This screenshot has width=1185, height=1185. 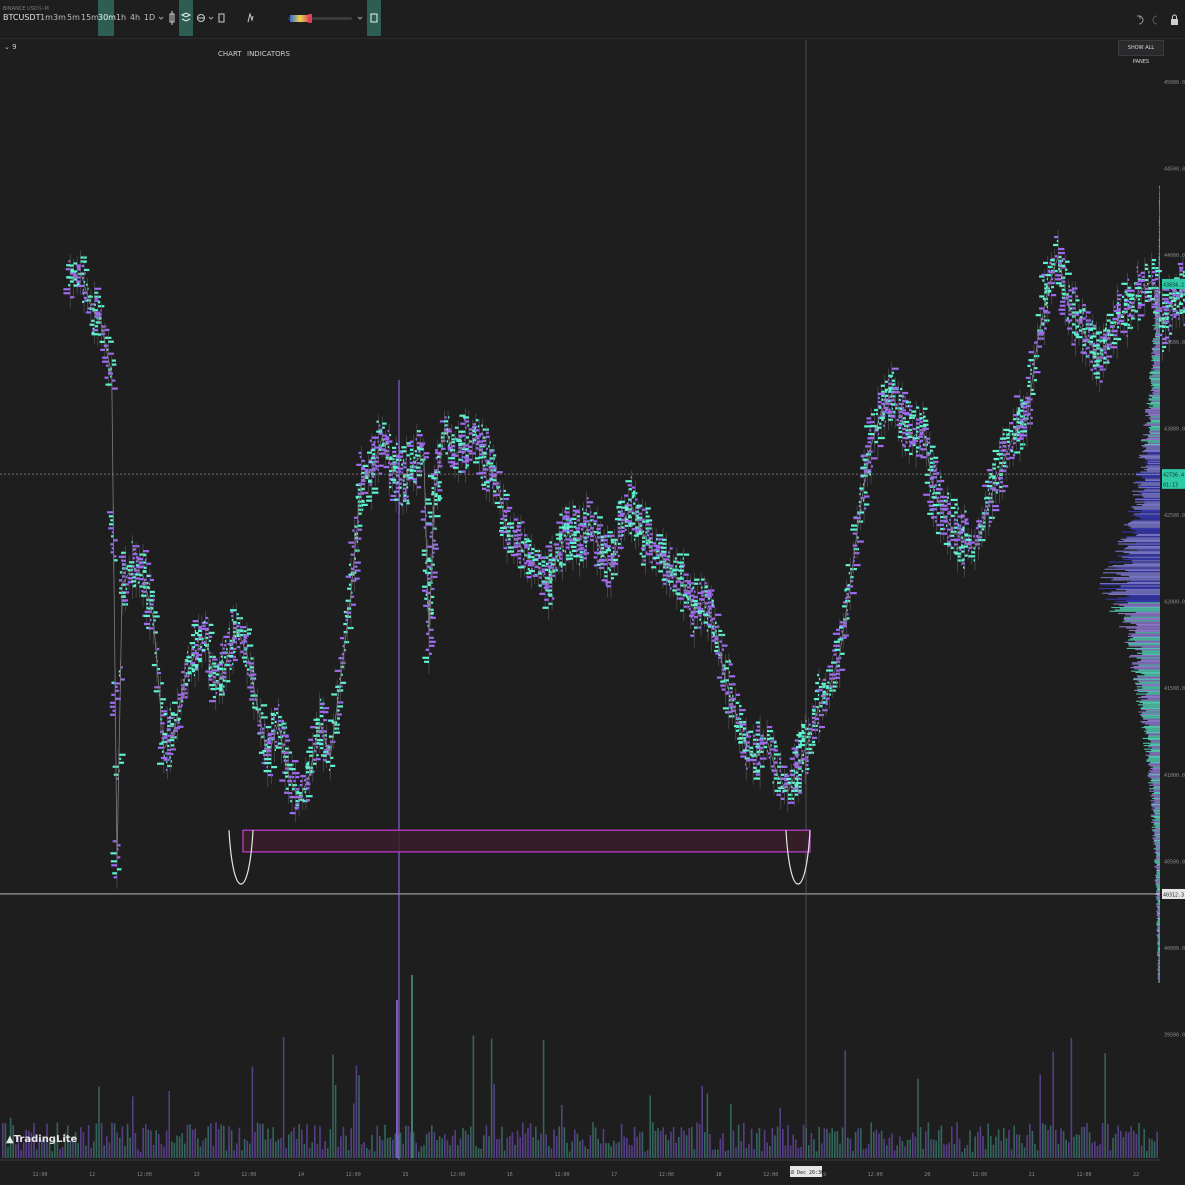 What do you see at coordinates (135, 18) in the screenshot?
I see `timeframe-4h: 4h` at bounding box center [135, 18].